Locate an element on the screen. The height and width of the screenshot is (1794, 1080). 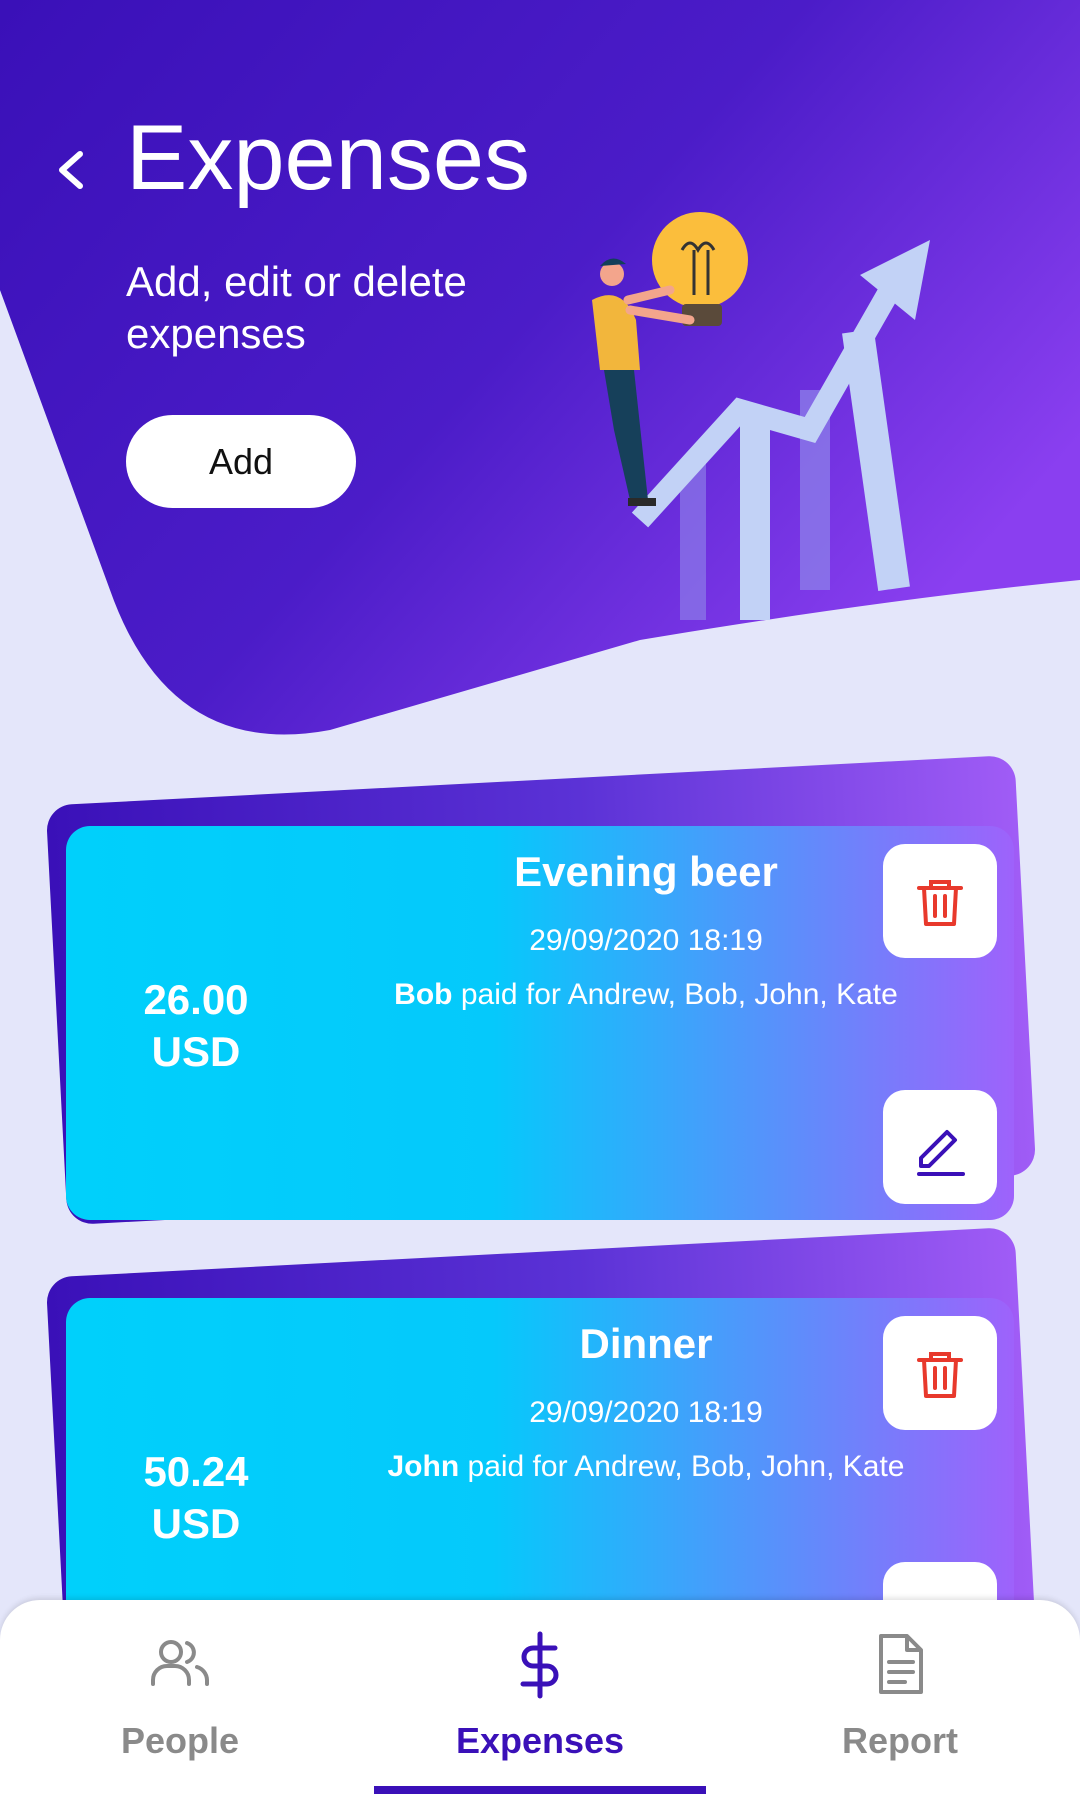
bottom-navigation: People Expenses Report is located at coordinates (540, 1697).